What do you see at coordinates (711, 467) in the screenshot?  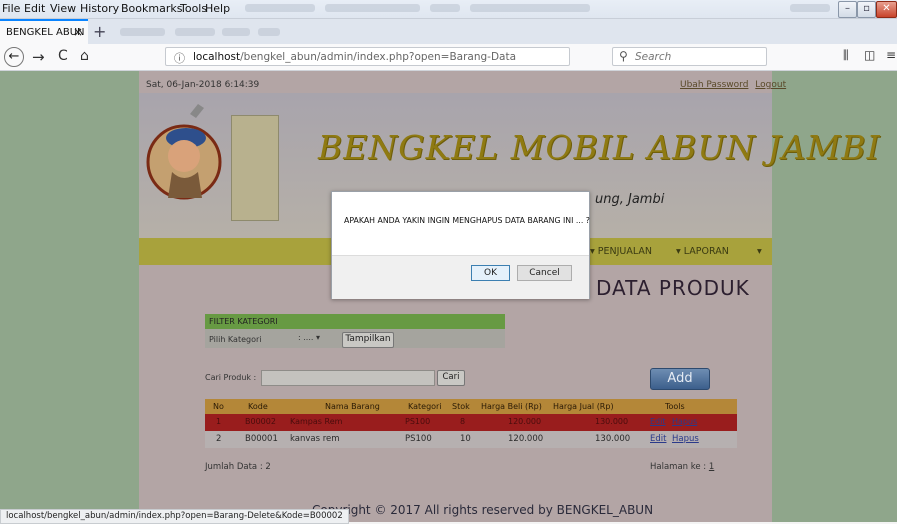 I see `page-link: 1` at bounding box center [711, 467].